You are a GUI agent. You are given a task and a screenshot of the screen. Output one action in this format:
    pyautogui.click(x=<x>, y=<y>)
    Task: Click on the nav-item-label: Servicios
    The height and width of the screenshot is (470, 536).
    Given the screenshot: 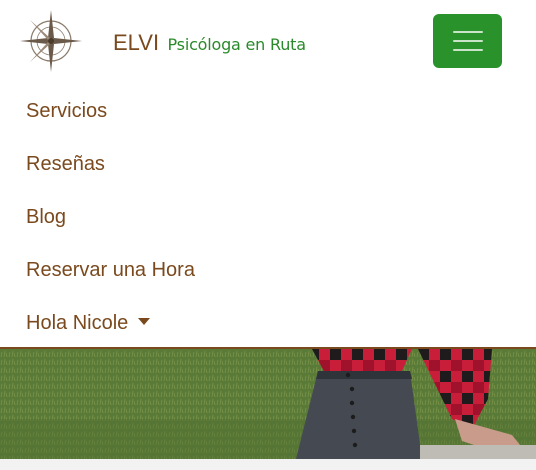 What is the action you would take?
    pyautogui.click(x=67, y=111)
    